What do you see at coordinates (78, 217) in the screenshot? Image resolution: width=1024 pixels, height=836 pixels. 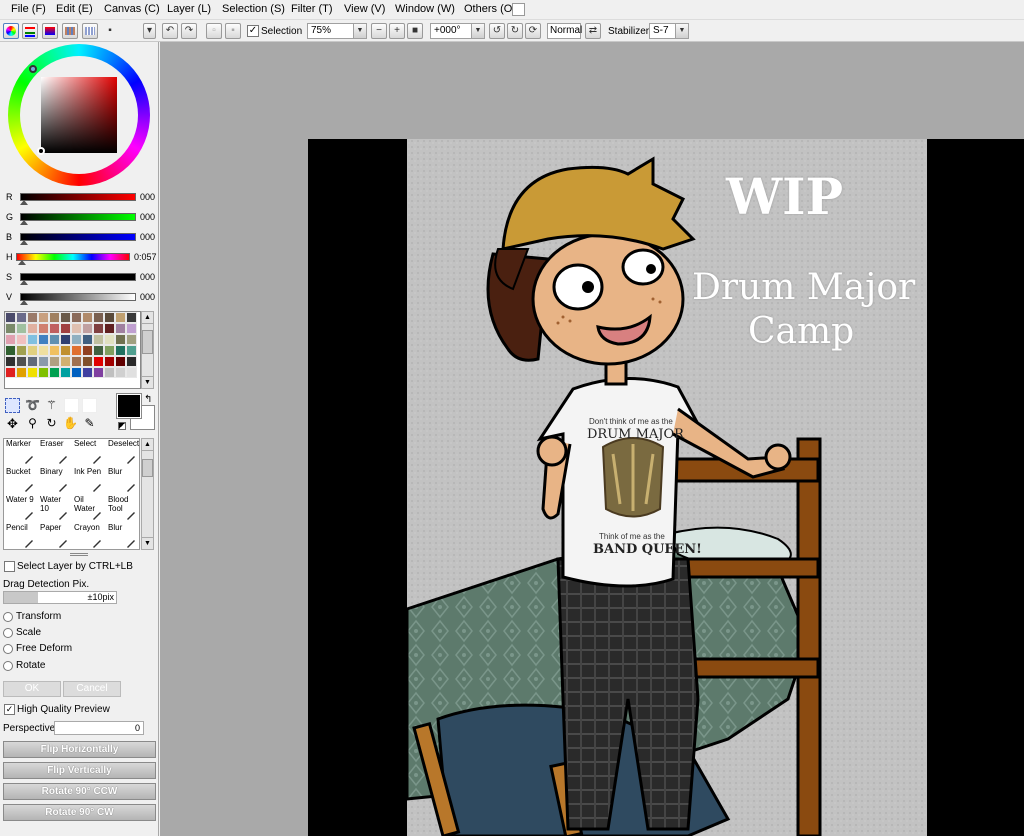 I see `green-track` at bounding box center [78, 217].